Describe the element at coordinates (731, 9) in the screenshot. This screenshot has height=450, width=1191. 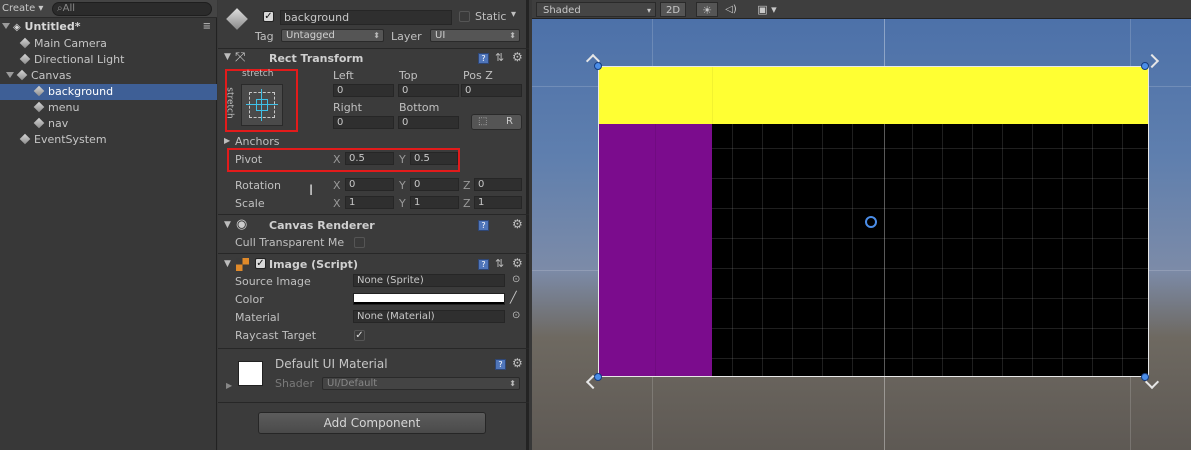
I see `audio-toggle-icon: ◁)` at that location.